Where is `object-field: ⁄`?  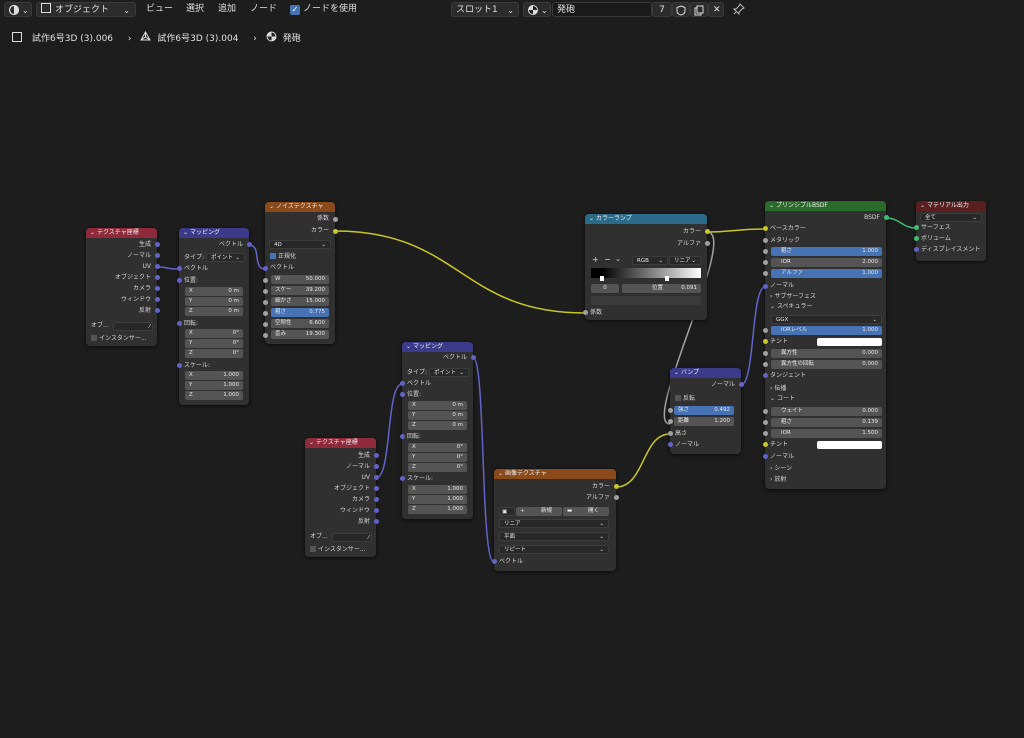
object-field: ⁄ is located at coordinates (352, 537).